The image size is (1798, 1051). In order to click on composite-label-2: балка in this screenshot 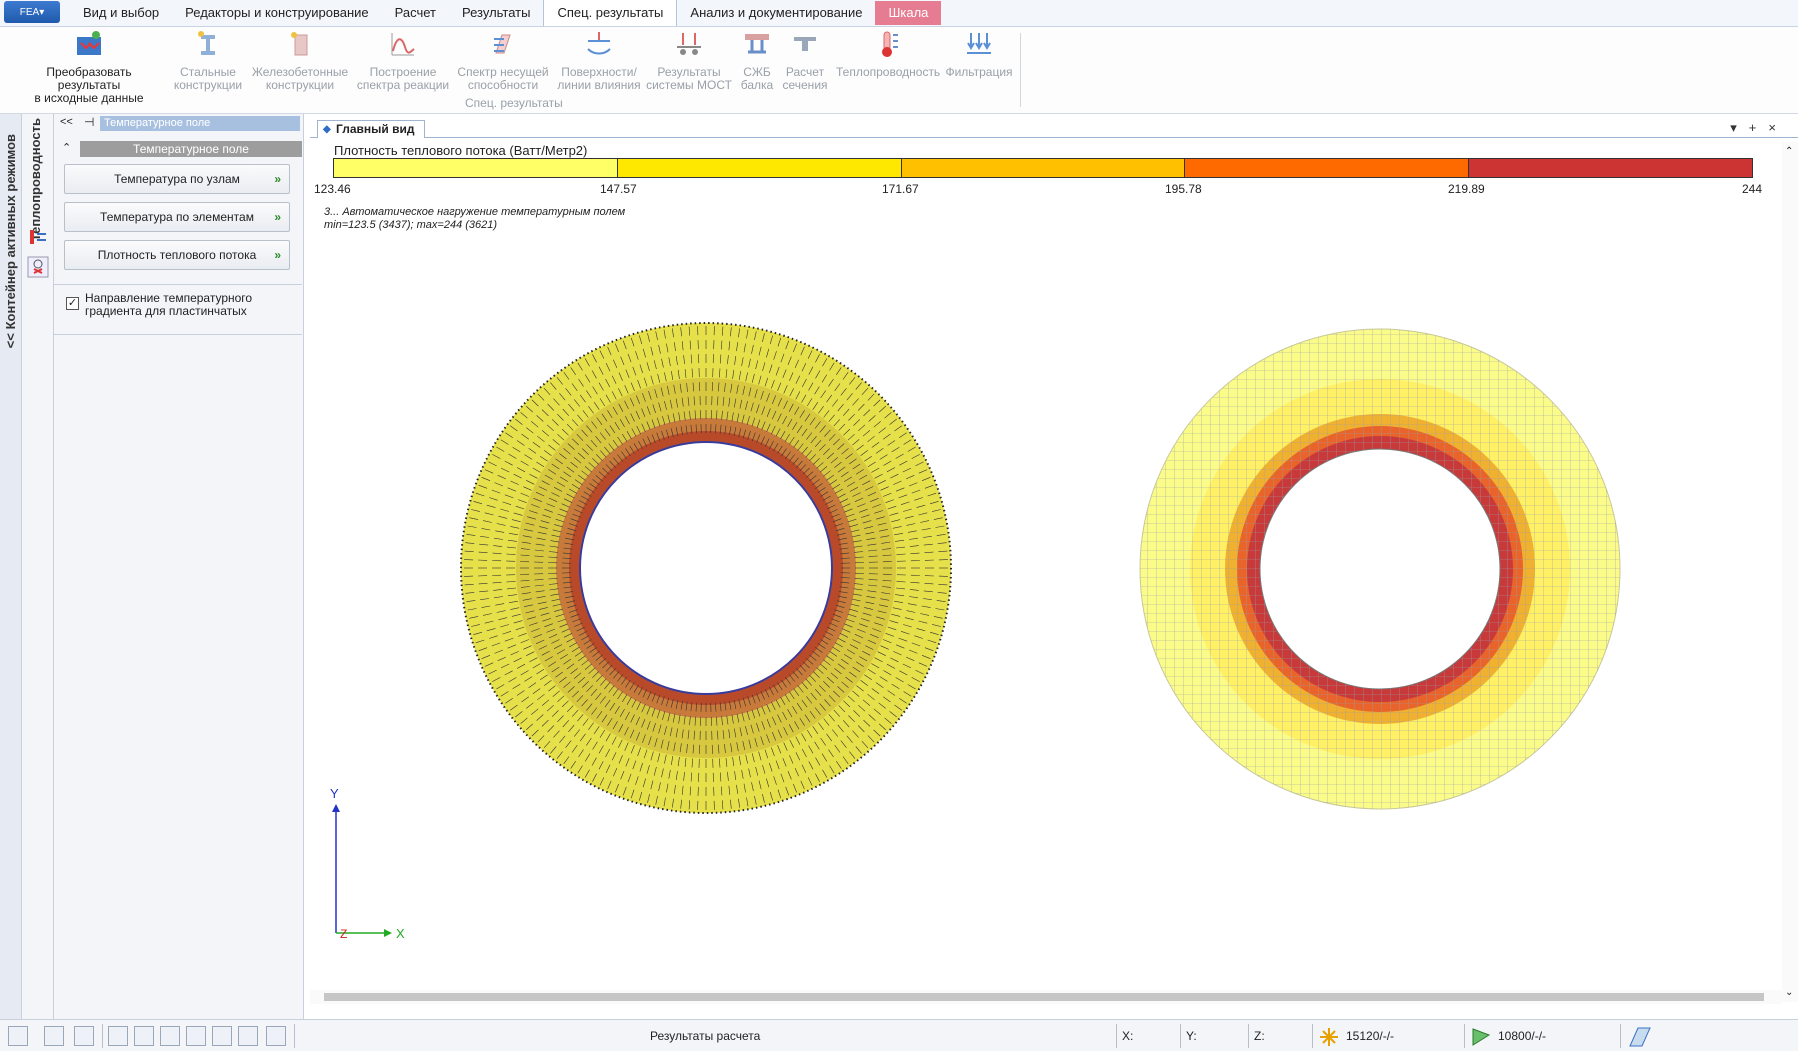, I will do `click(757, 85)`.